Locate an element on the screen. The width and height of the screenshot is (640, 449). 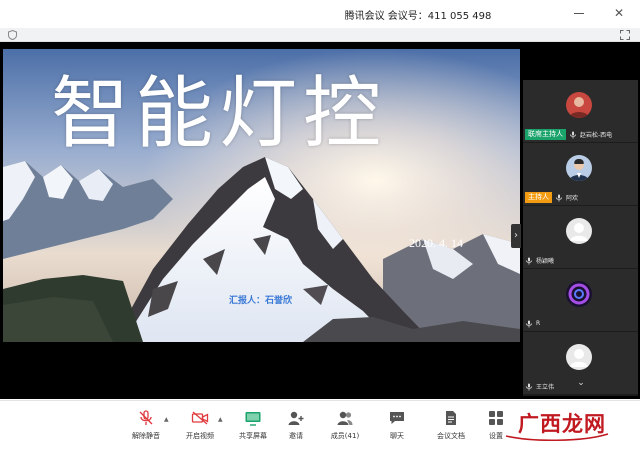
unmute-label: 解除静音 is located at coordinates (146, 436).